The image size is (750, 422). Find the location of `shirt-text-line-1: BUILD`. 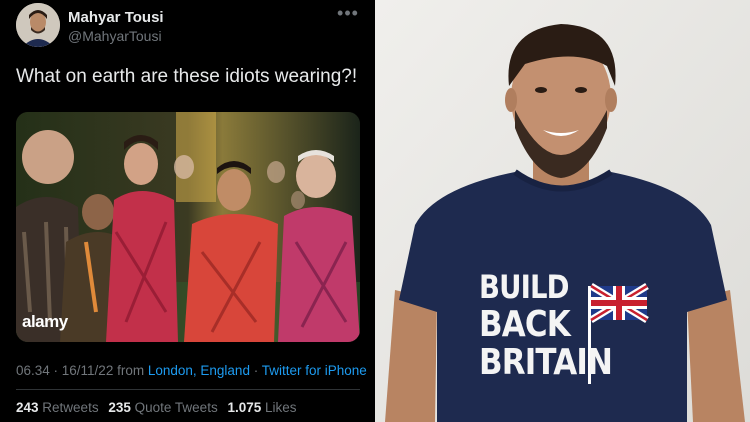

shirt-text-line-1: BUILD is located at coordinates (524, 287).